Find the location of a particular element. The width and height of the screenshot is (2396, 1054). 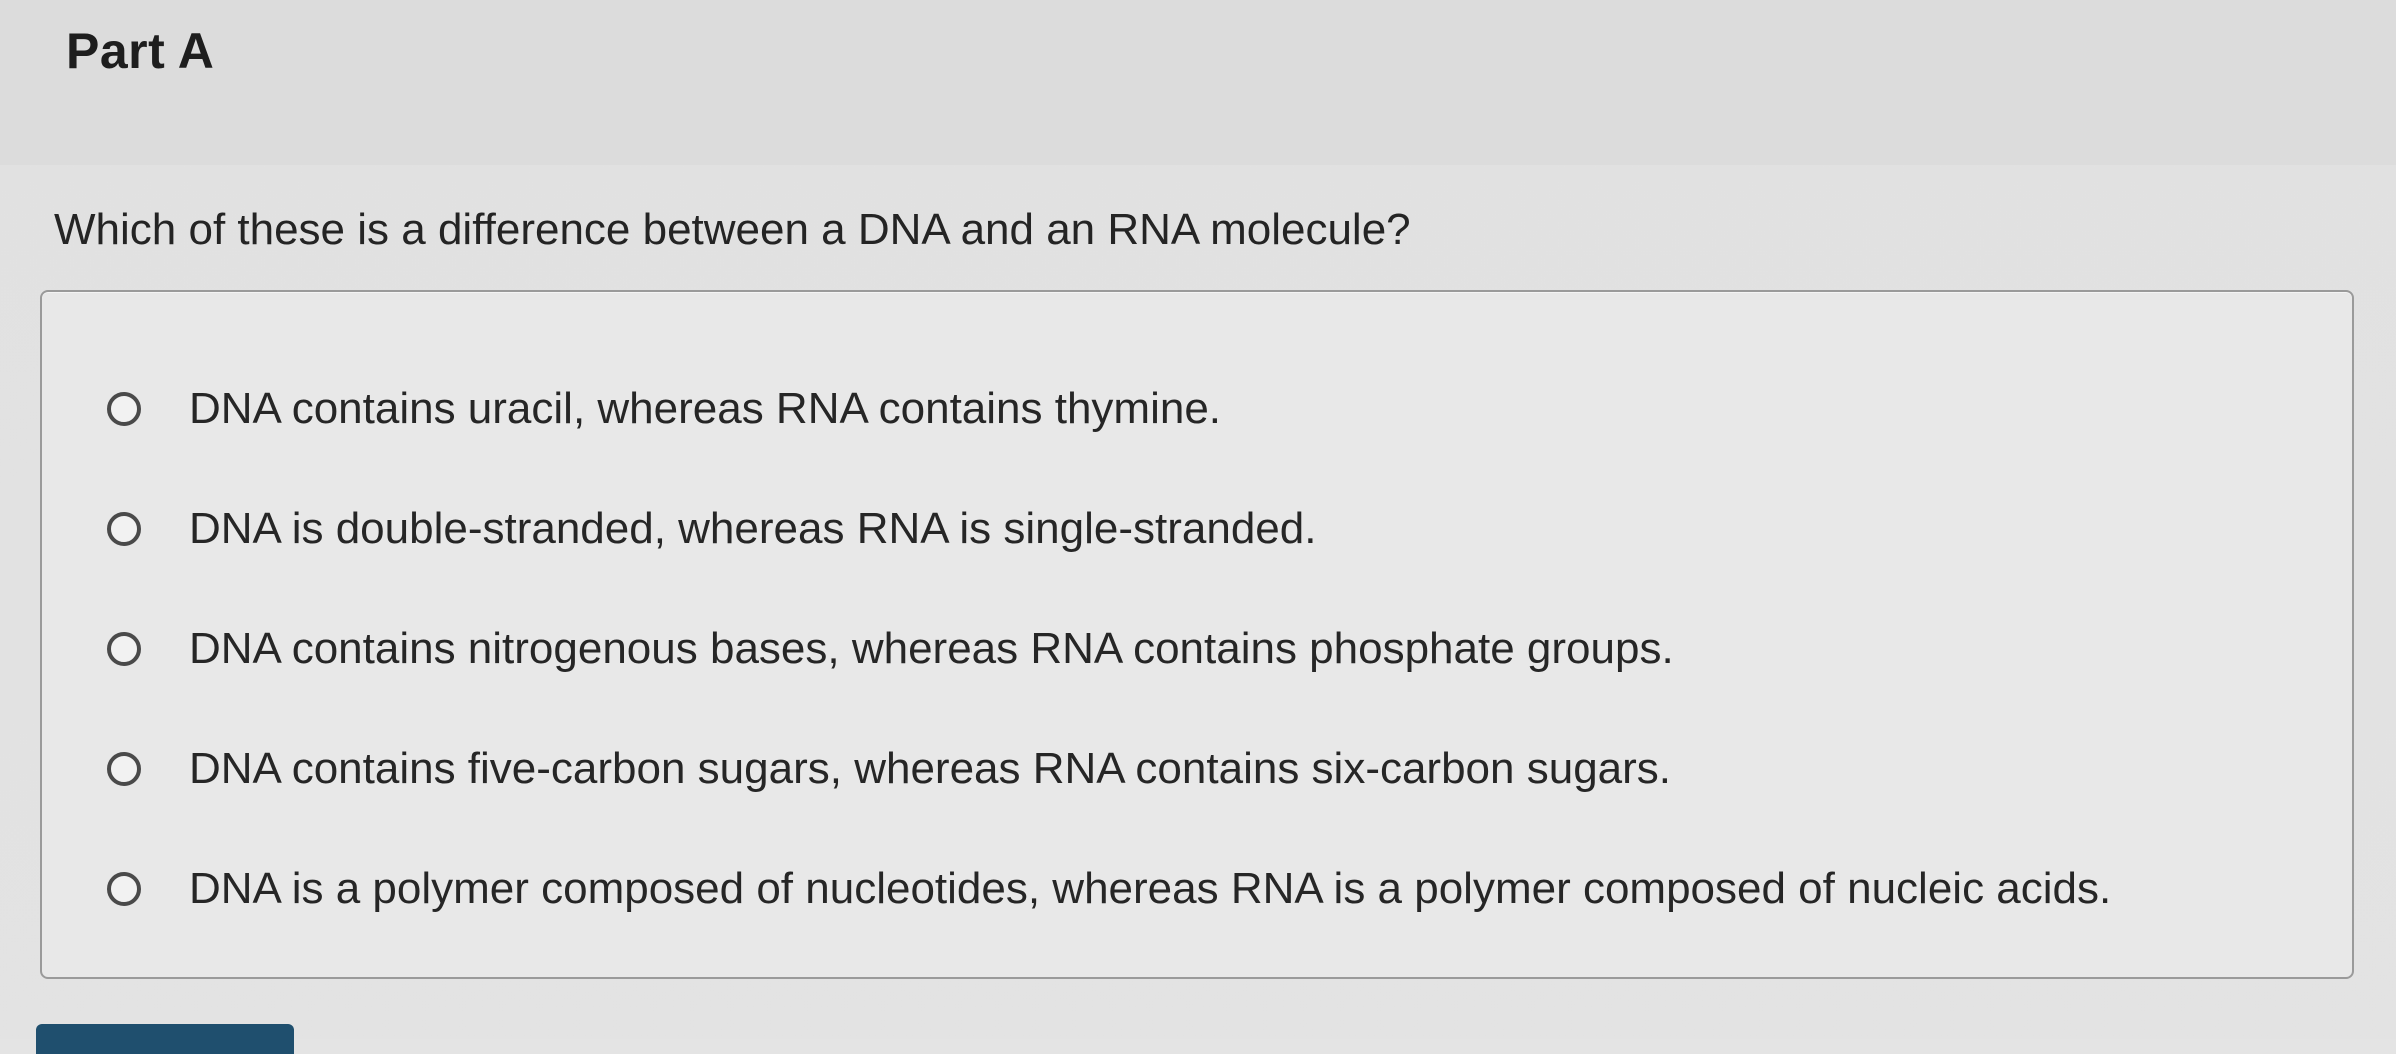

part-title: Part A is located at coordinates (140, 51).